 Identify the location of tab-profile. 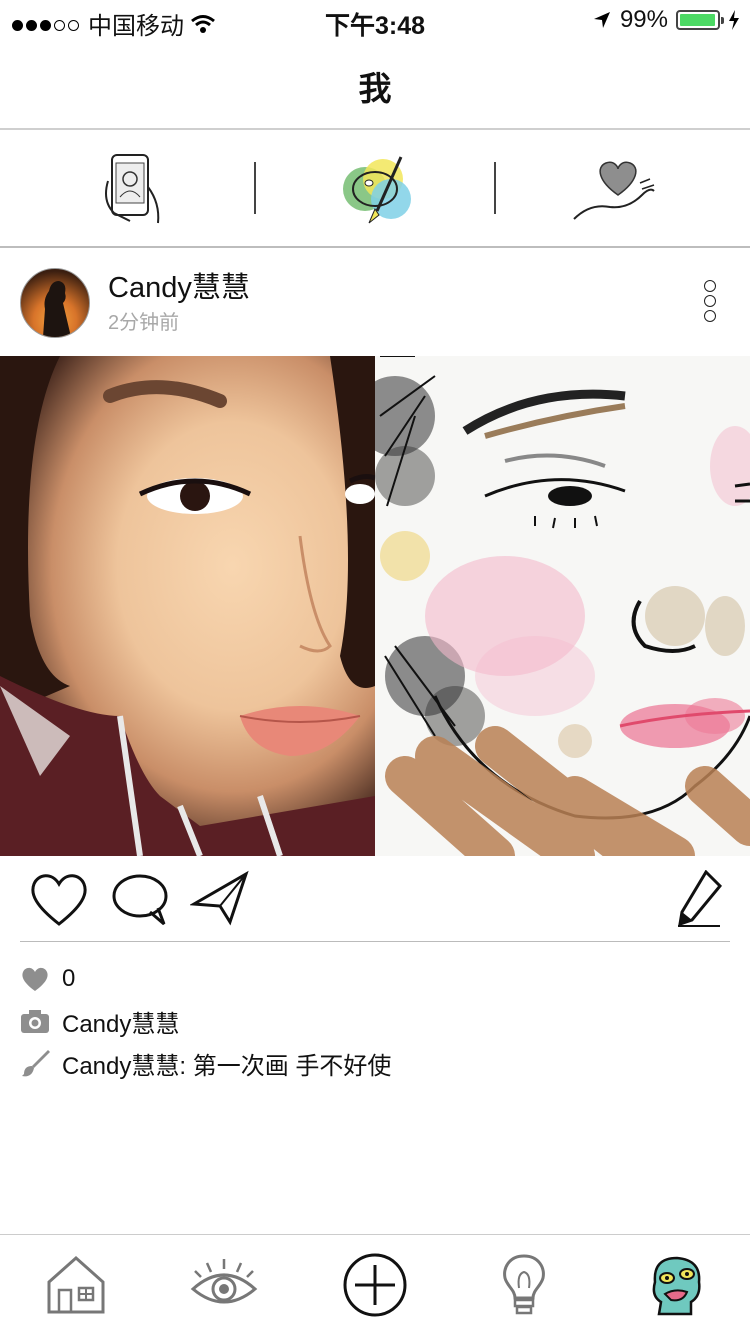
(676, 1285).